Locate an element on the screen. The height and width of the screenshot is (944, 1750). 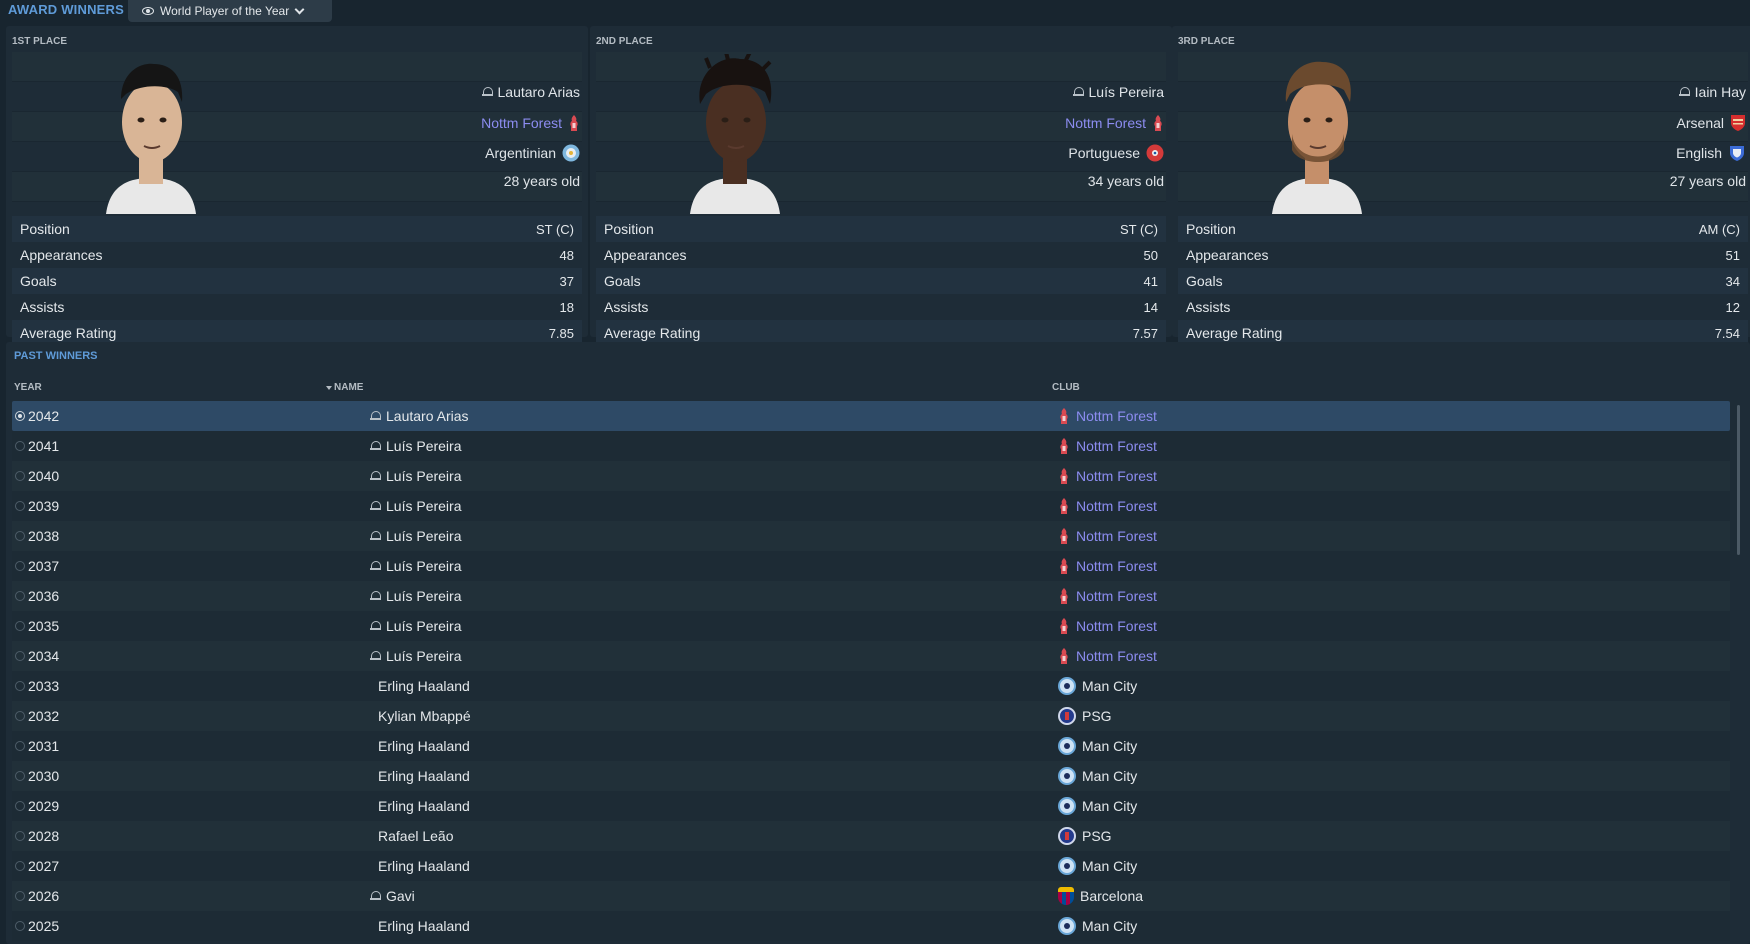
row-year: 2039 is located at coordinates (44, 506).